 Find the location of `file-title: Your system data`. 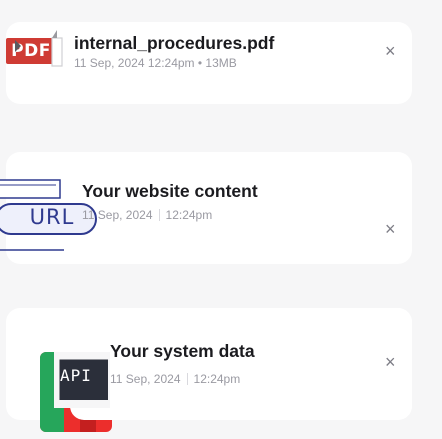

file-title: Your system data is located at coordinates (182, 351).